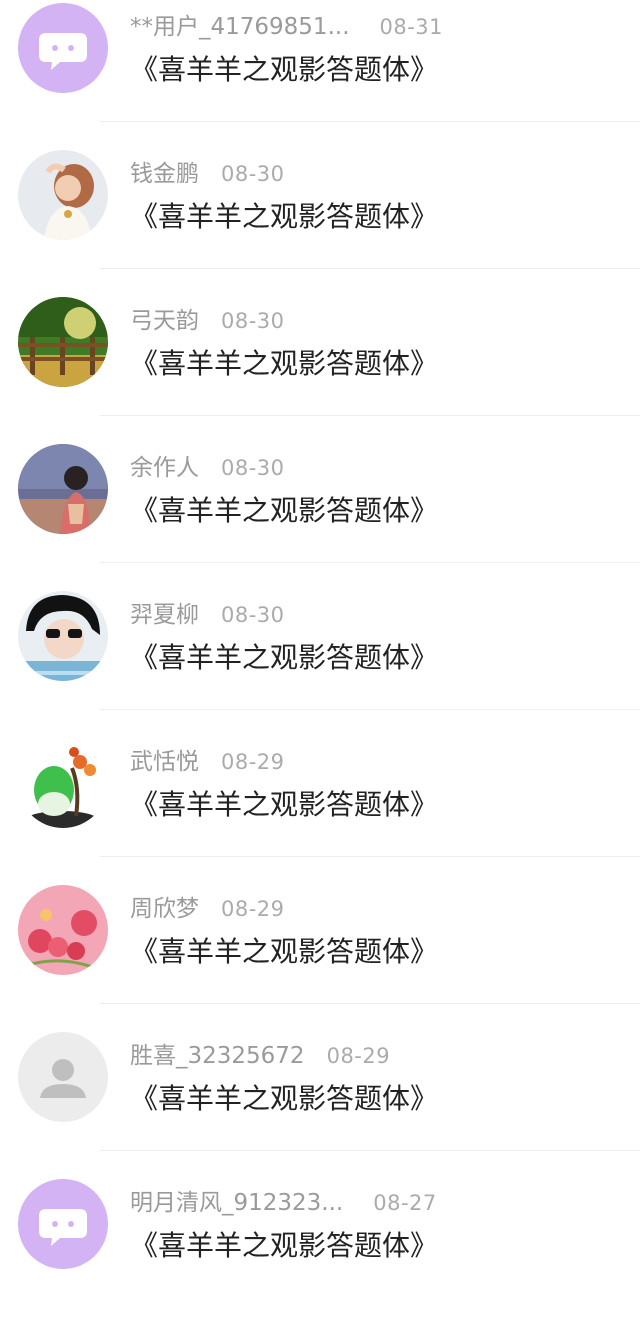 The width and height of the screenshot is (640, 1323). What do you see at coordinates (207, 174) in the screenshot?
I see `message-meta: 钱金鹏 08-30` at bounding box center [207, 174].